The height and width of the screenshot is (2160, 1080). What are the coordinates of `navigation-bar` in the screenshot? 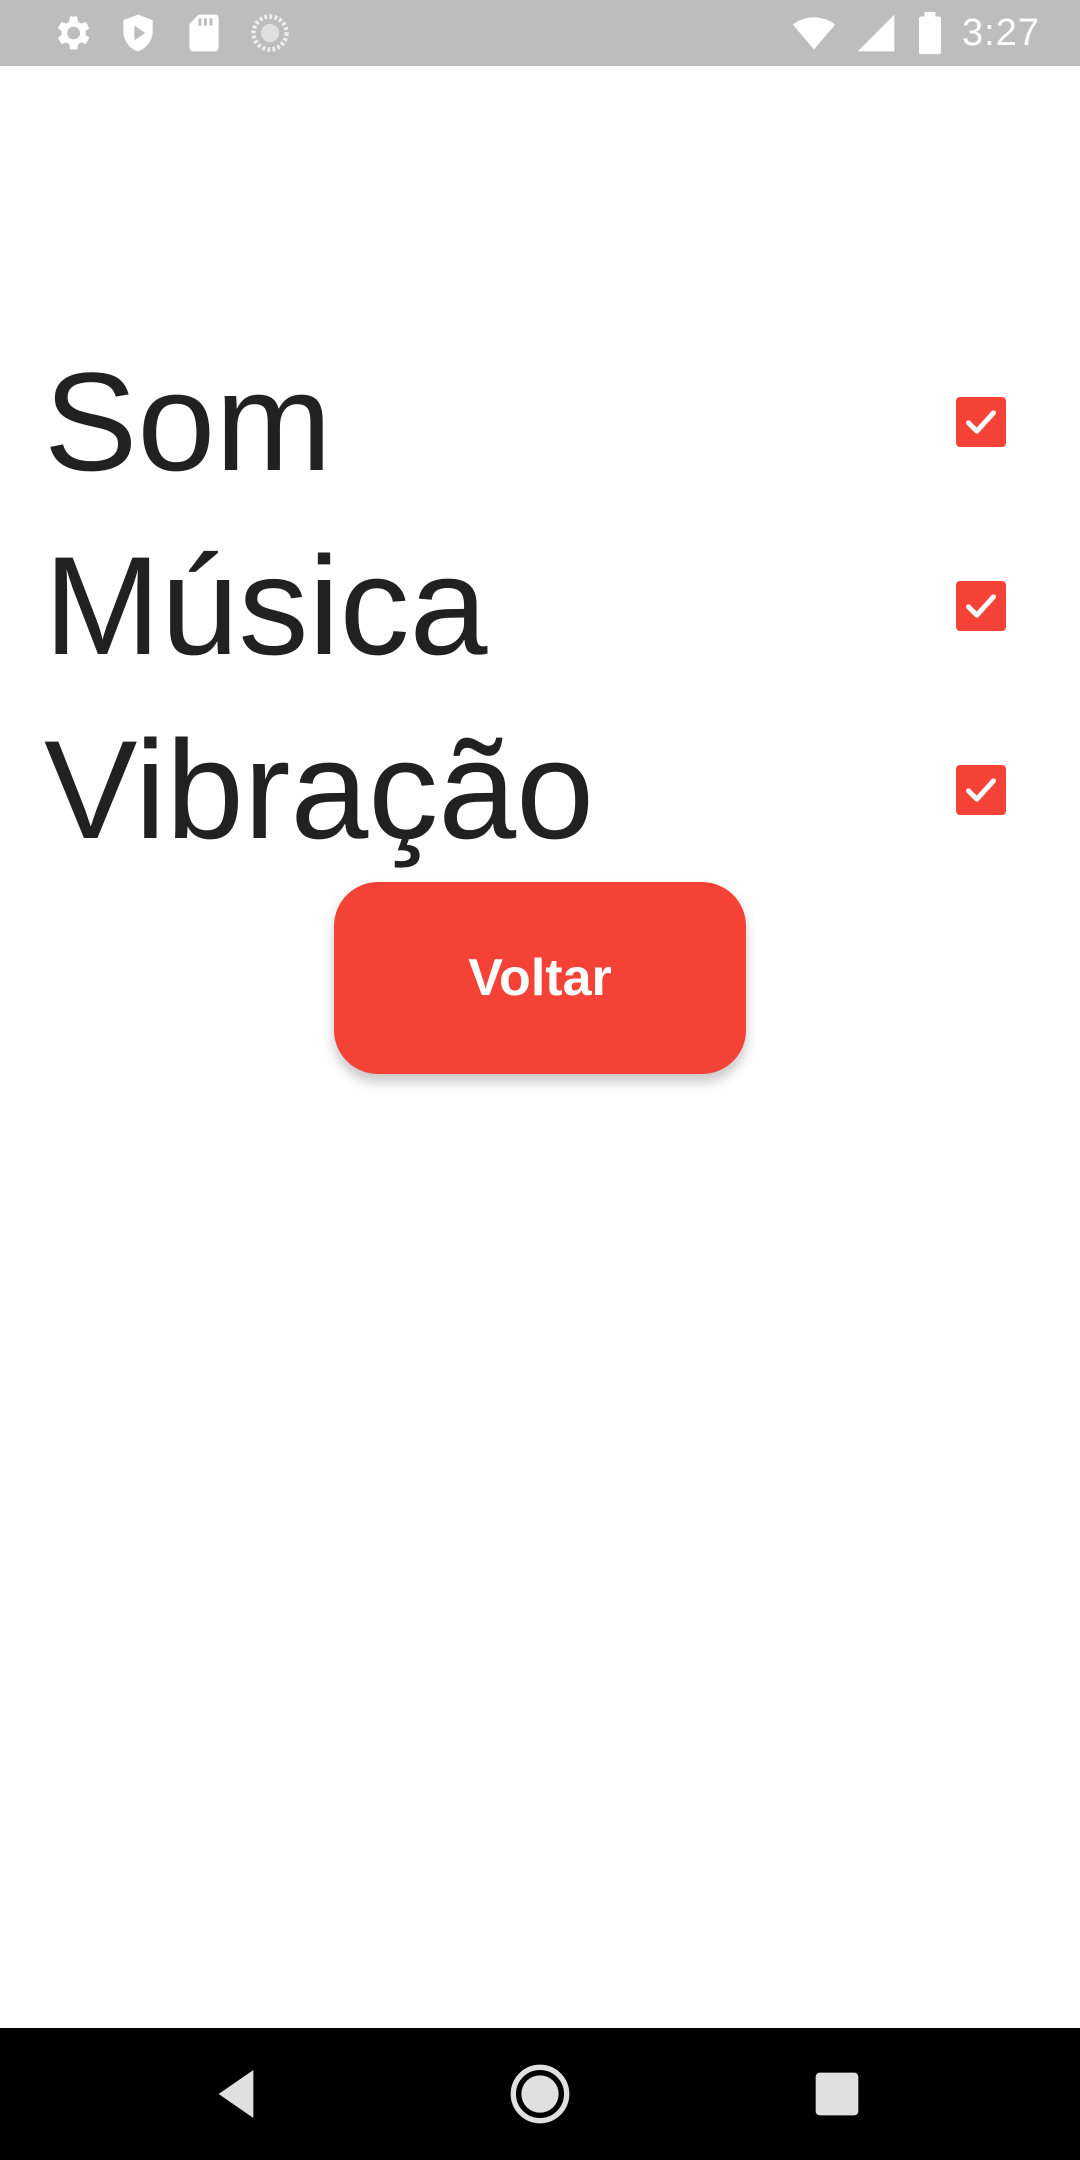 It's located at (540, 2094).